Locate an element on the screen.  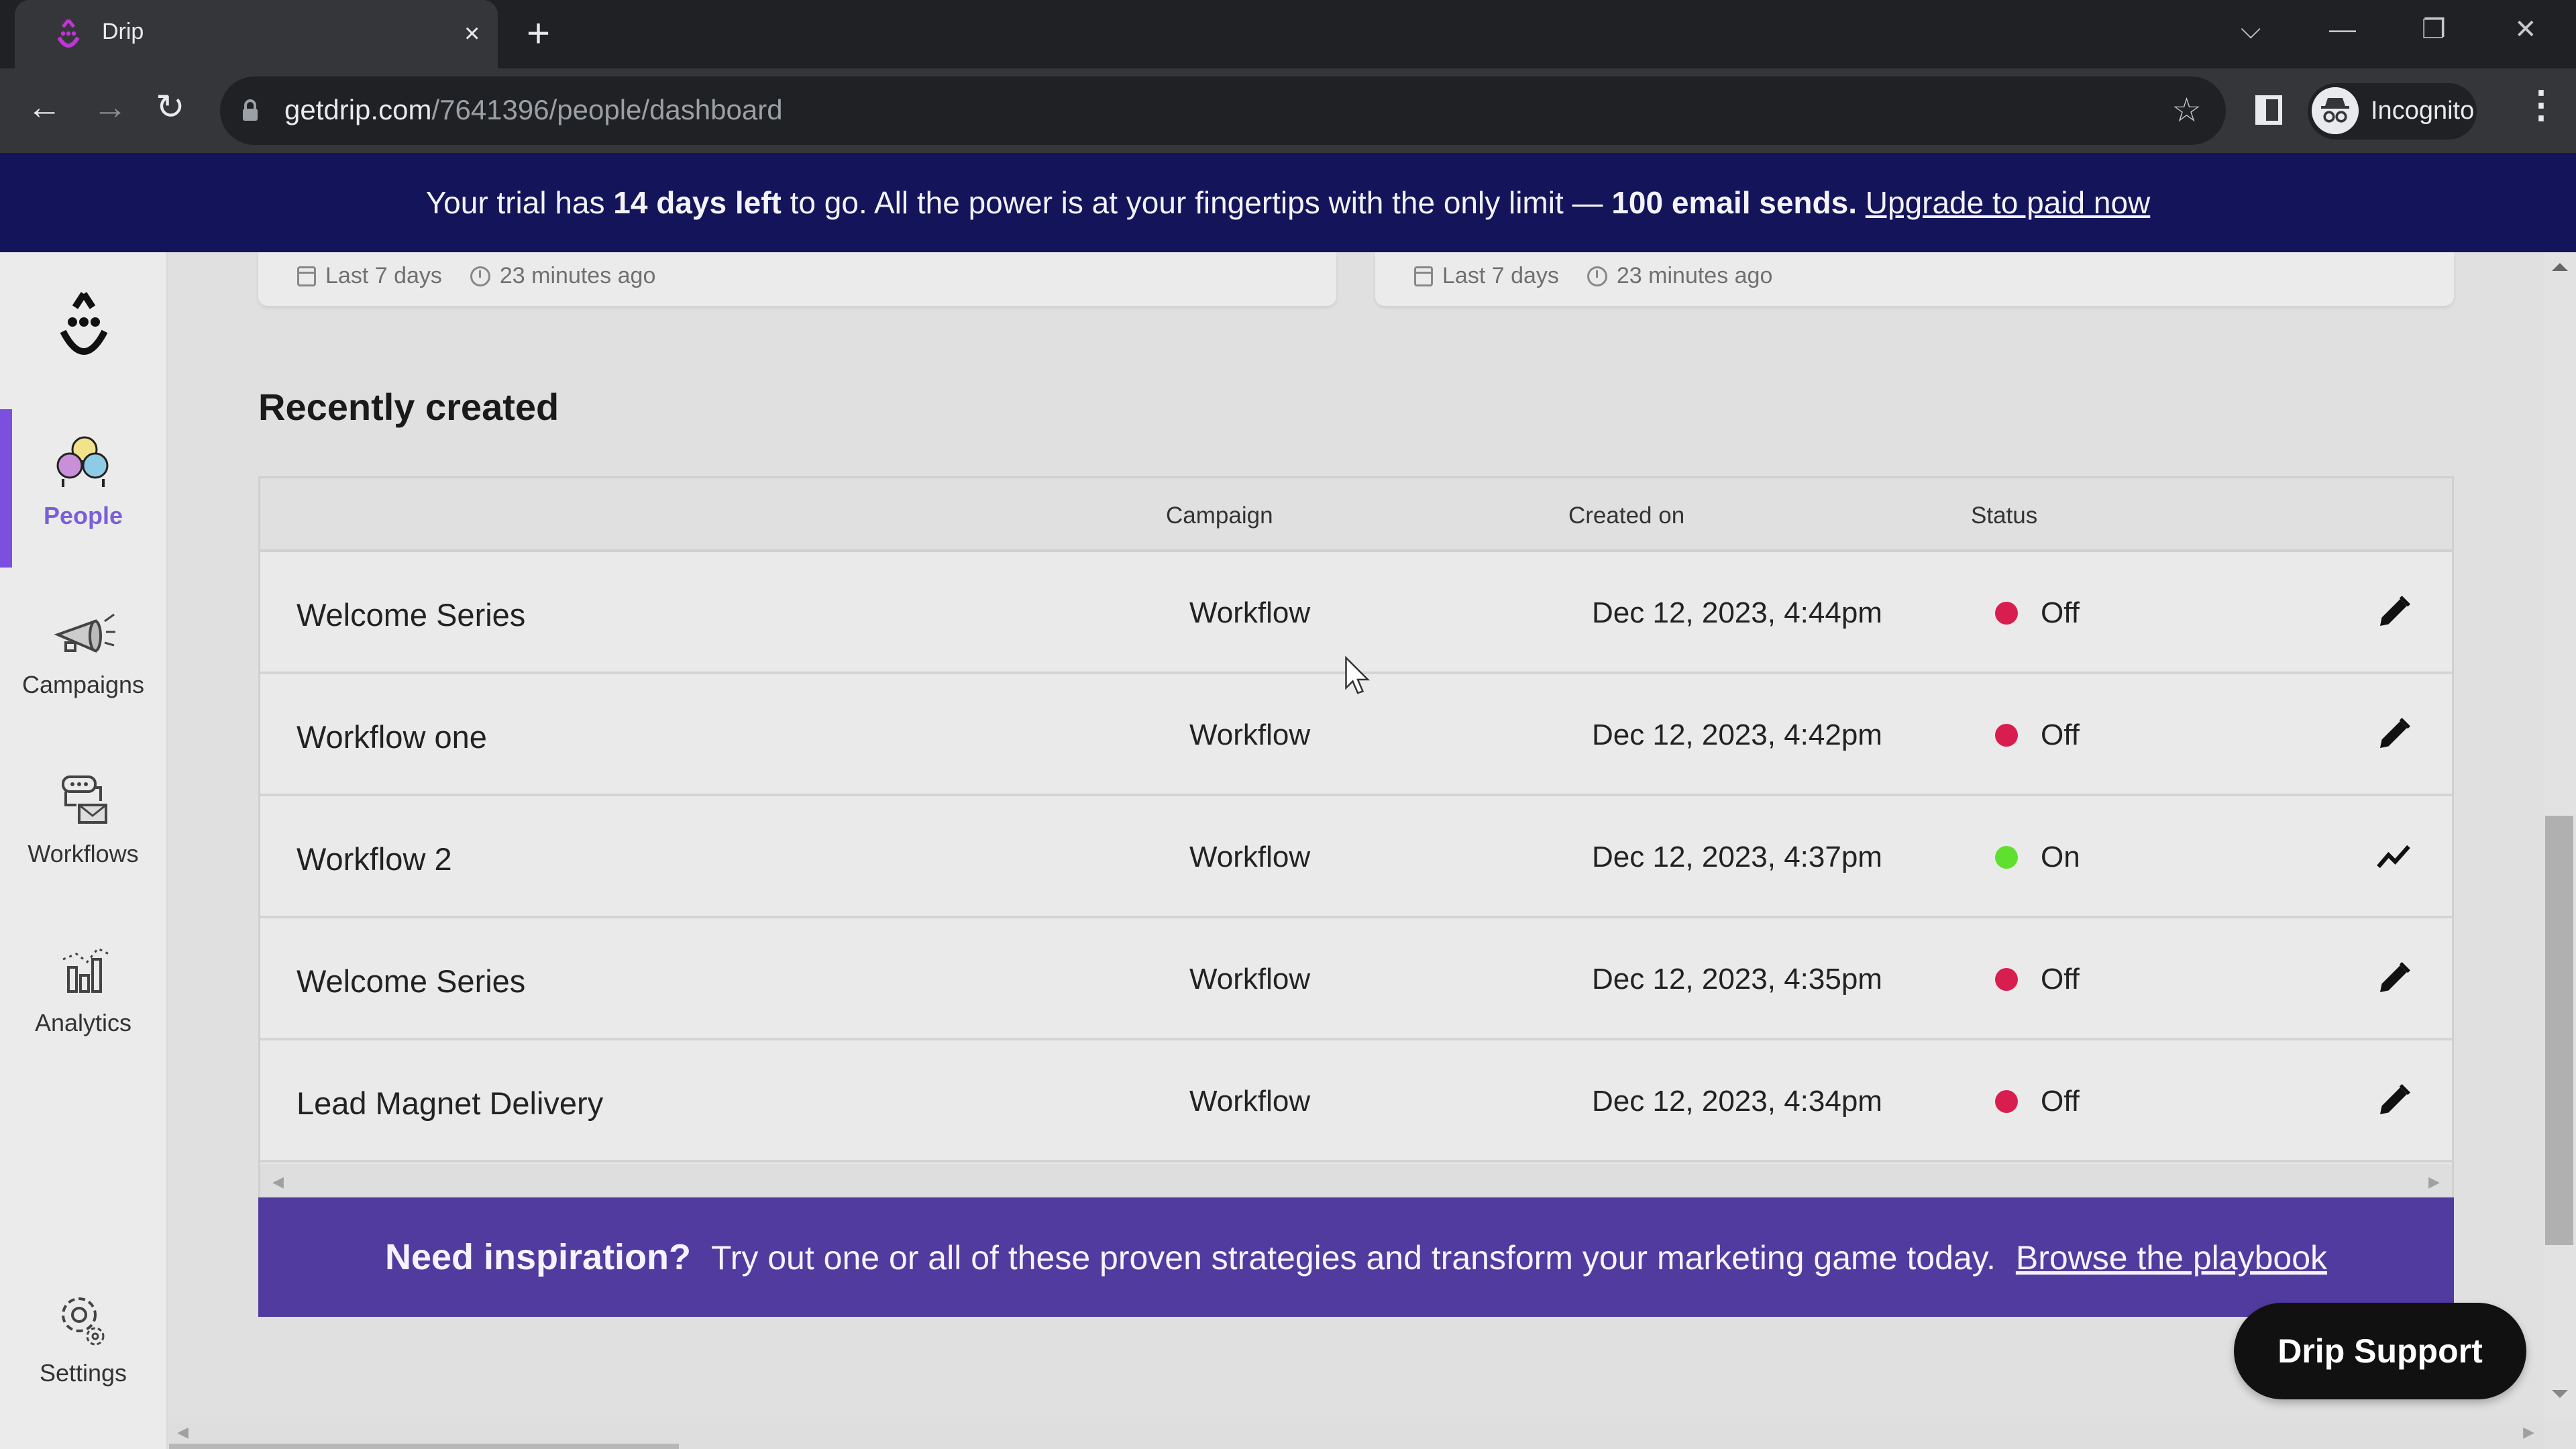
workflow-icon is located at coordinates (84, 799).